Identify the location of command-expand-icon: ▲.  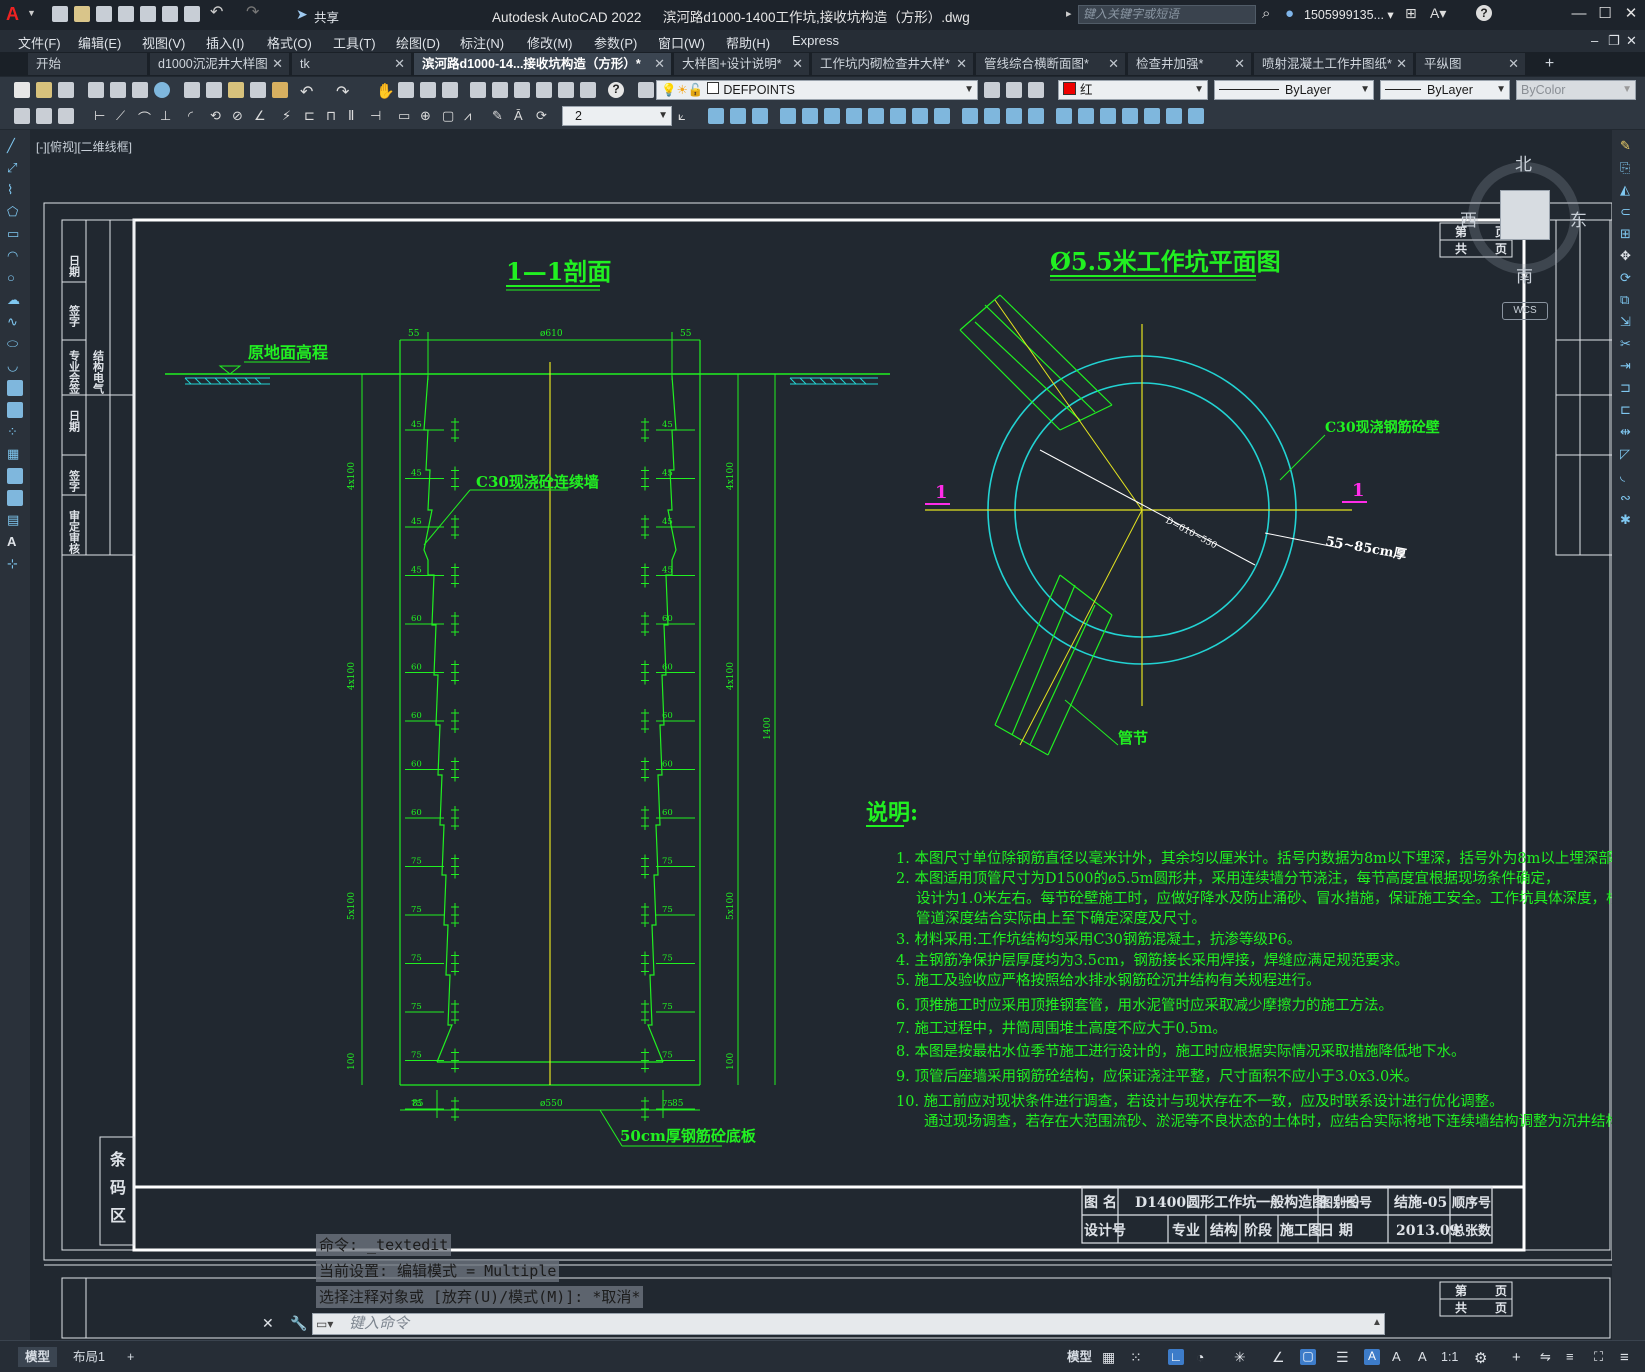
(1377, 1322).